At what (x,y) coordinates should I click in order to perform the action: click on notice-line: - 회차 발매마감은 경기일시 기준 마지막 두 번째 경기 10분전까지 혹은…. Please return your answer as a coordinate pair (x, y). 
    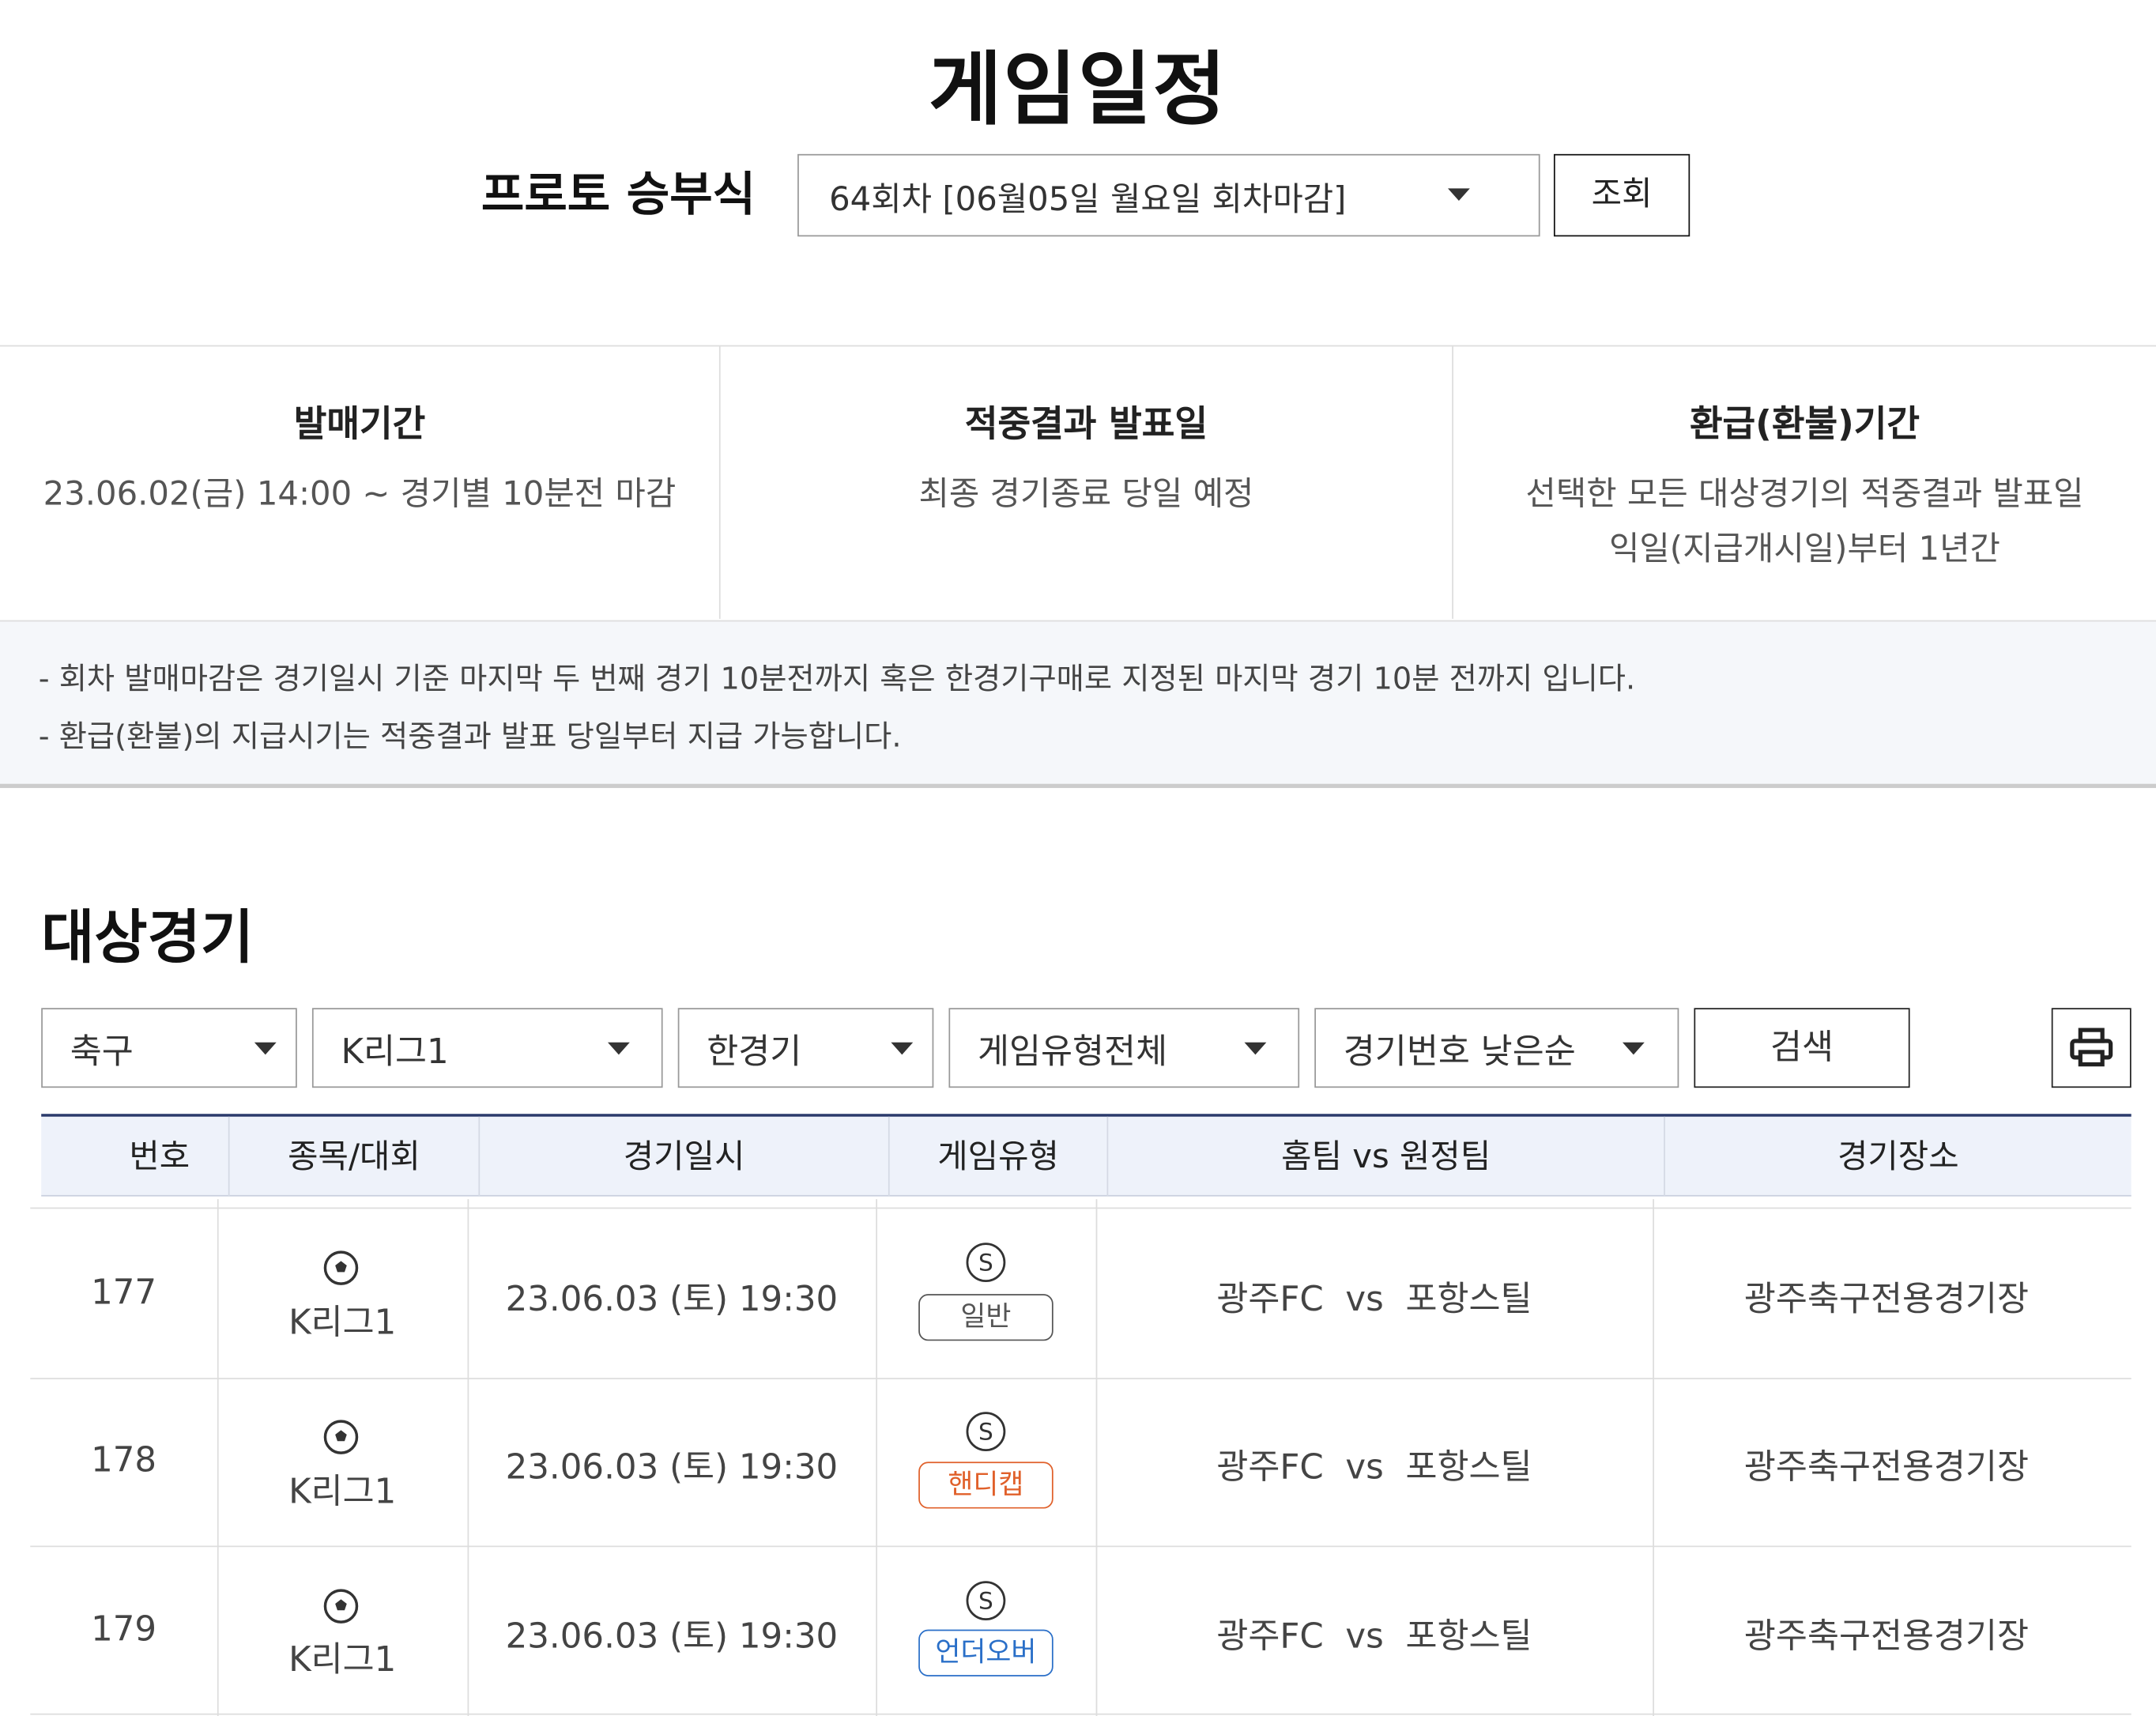
    Looking at the image, I should click on (837, 680).